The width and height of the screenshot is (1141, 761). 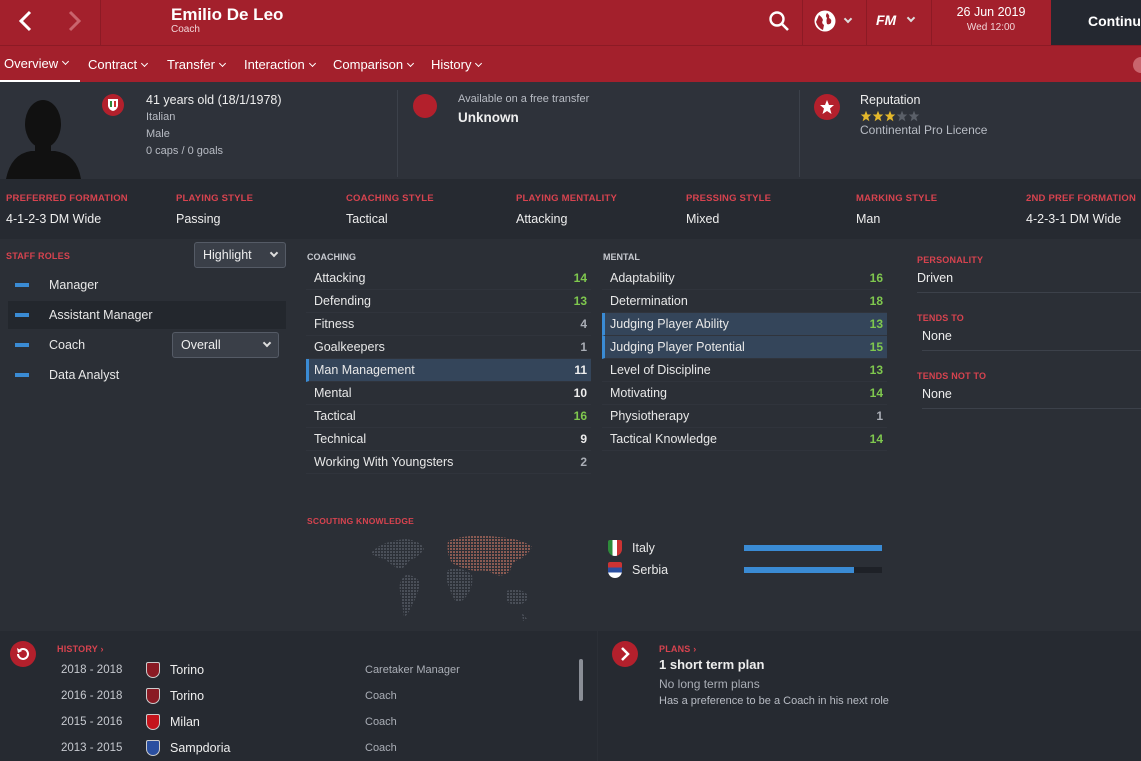 What do you see at coordinates (214, 209) in the screenshot?
I see `style-playing-style: Playing Style Passing` at bounding box center [214, 209].